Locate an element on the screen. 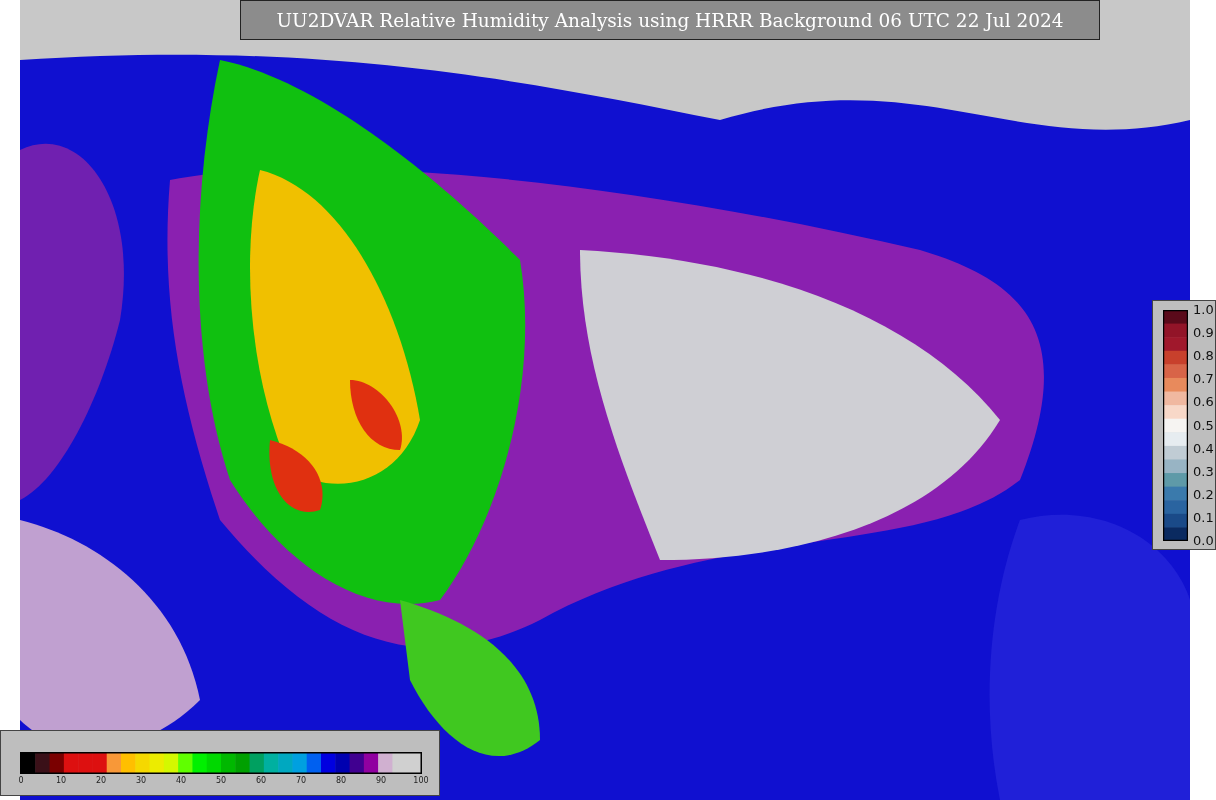 Image resolution: width=1216 pixels, height=800 pixels. tick-label: 0.4 is located at coordinates (1203, 448).